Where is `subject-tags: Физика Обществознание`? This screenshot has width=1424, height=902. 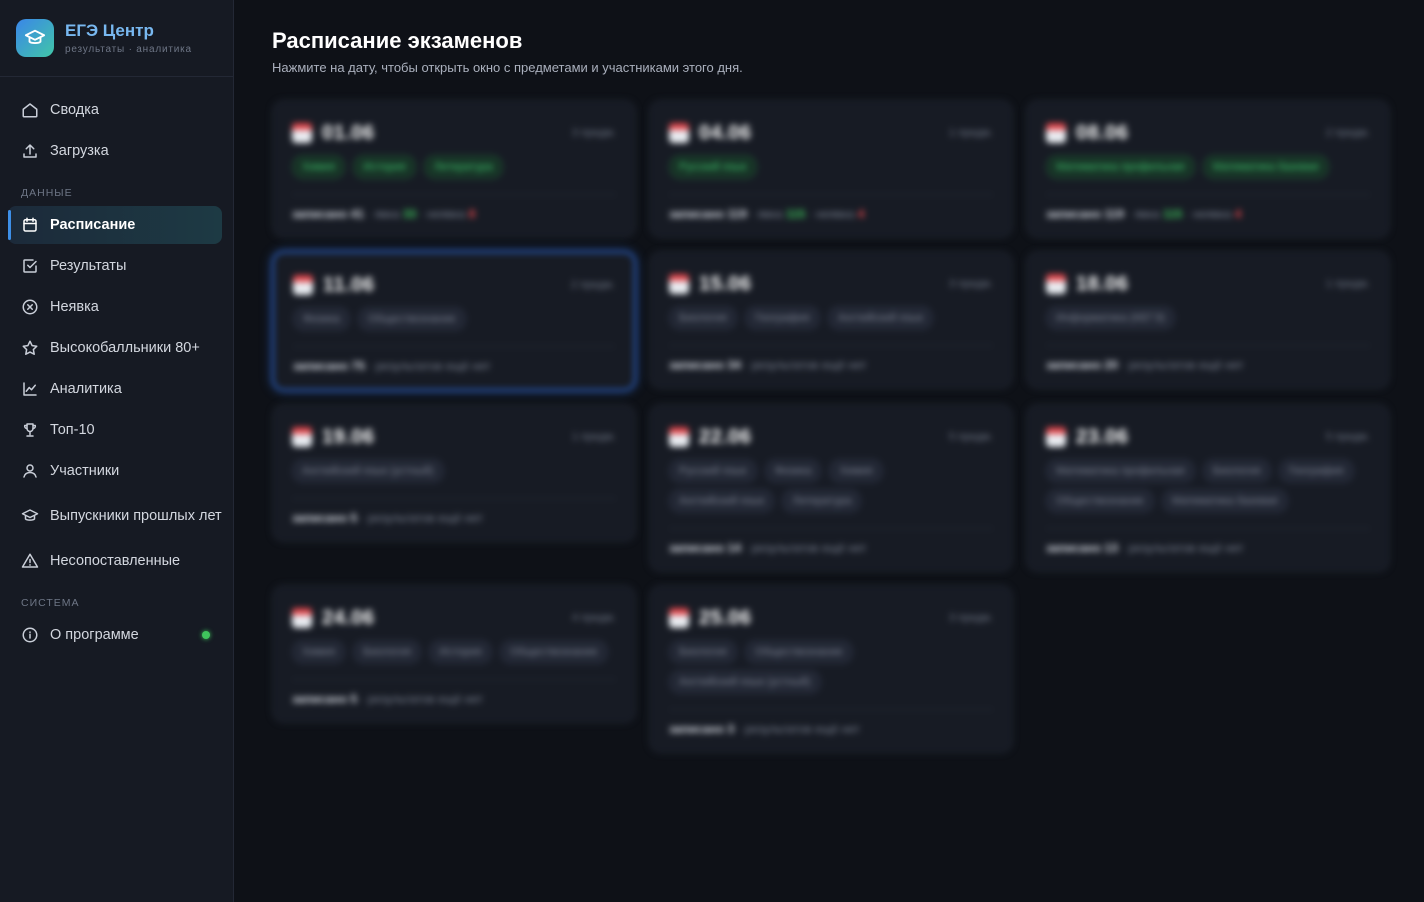
subject-tags: Физика Обществознание is located at coordinates (454, 319).